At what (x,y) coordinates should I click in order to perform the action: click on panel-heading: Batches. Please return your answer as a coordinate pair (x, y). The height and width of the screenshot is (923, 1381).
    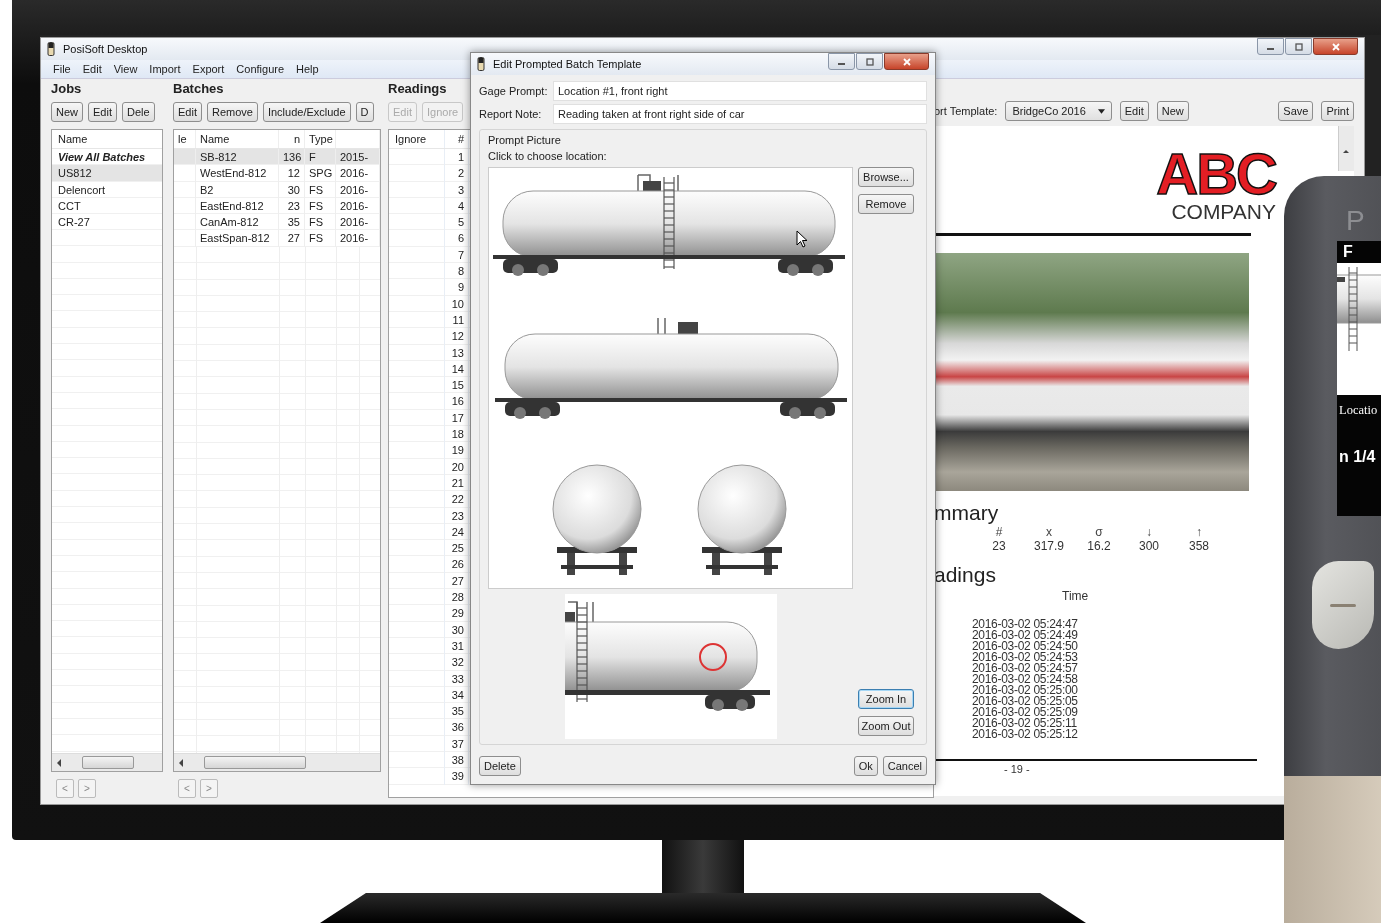
    Looking at the image, I should click on (198, 89).